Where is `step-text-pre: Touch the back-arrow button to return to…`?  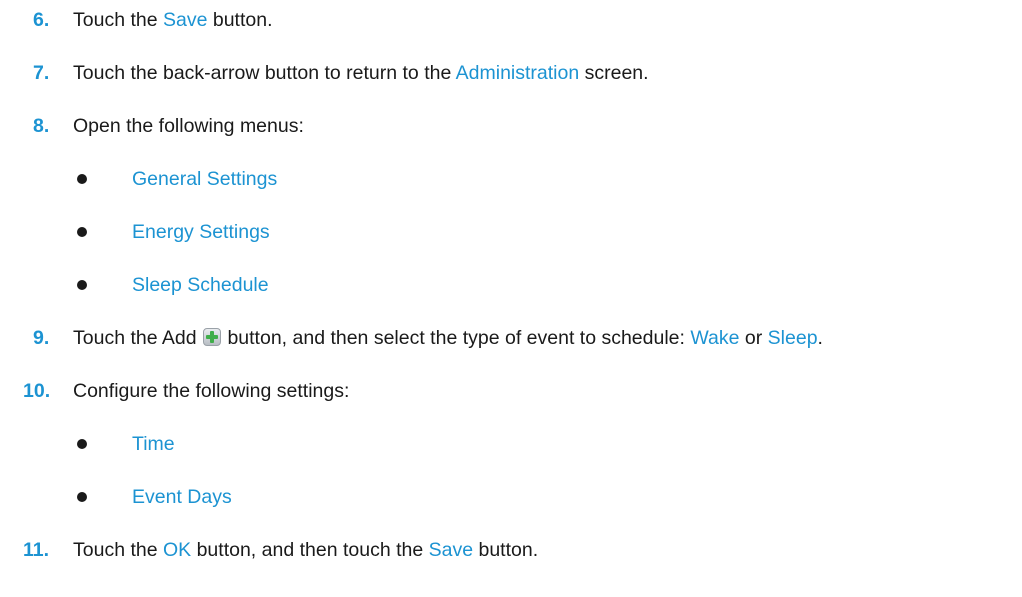 step-text-pre: Touch the back-arrow button to return to… is located at coordinates (264, 73).